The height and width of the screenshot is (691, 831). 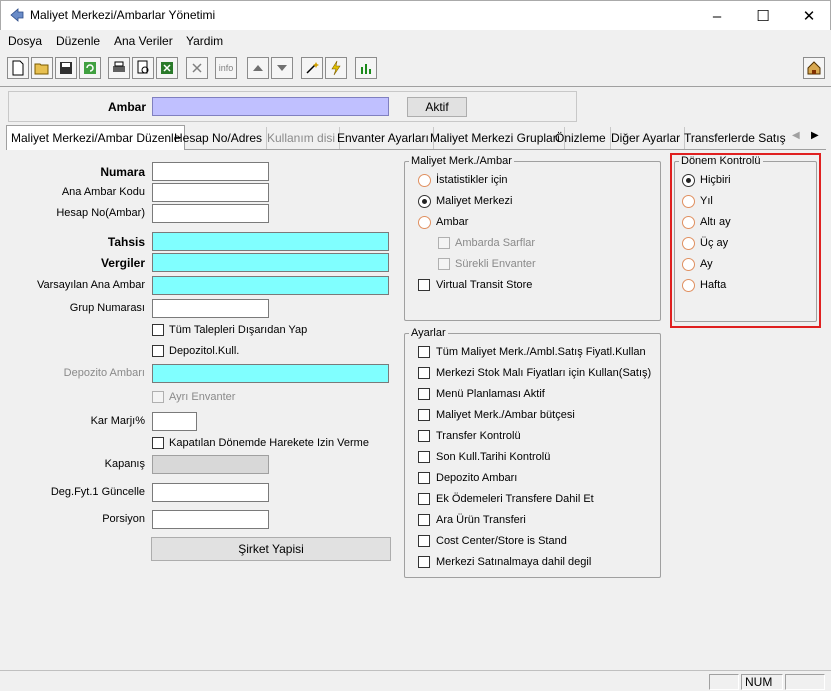 What do you see at coordinates (428, 333) in the screenshot?
I see `ayarlar-group-title: Ayarlar` at bounding box center [428, 333].